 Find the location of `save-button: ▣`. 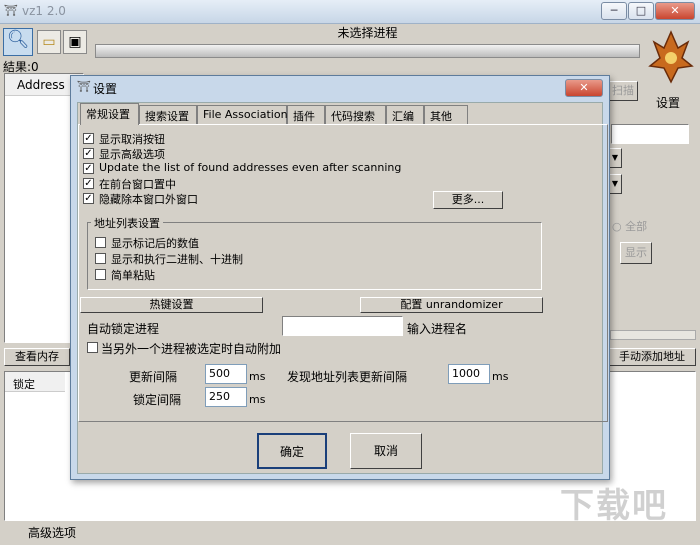

save-button: ▣ is located at coordinates (75, 42).